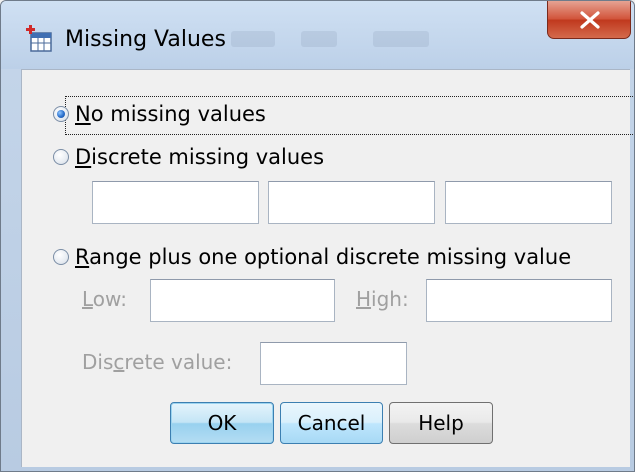  I want to click on low-input, so click(242, 300).